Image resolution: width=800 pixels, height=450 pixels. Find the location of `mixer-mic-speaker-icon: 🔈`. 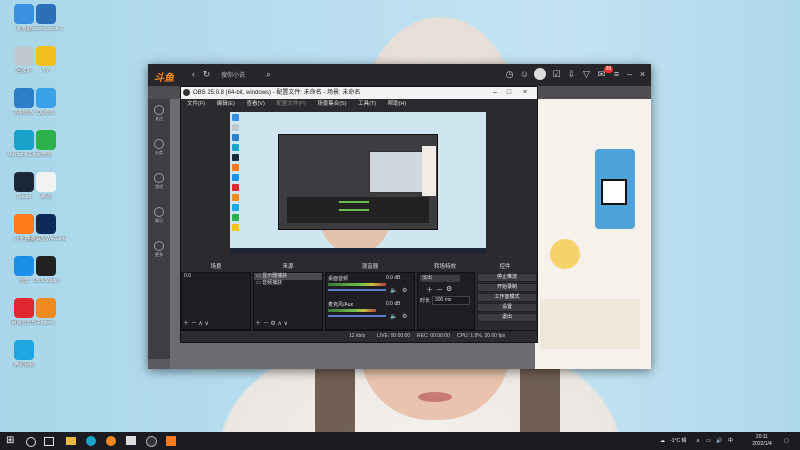

mixer-mic-speaker-icon: 🔈 is located at coordinates (393, 316).